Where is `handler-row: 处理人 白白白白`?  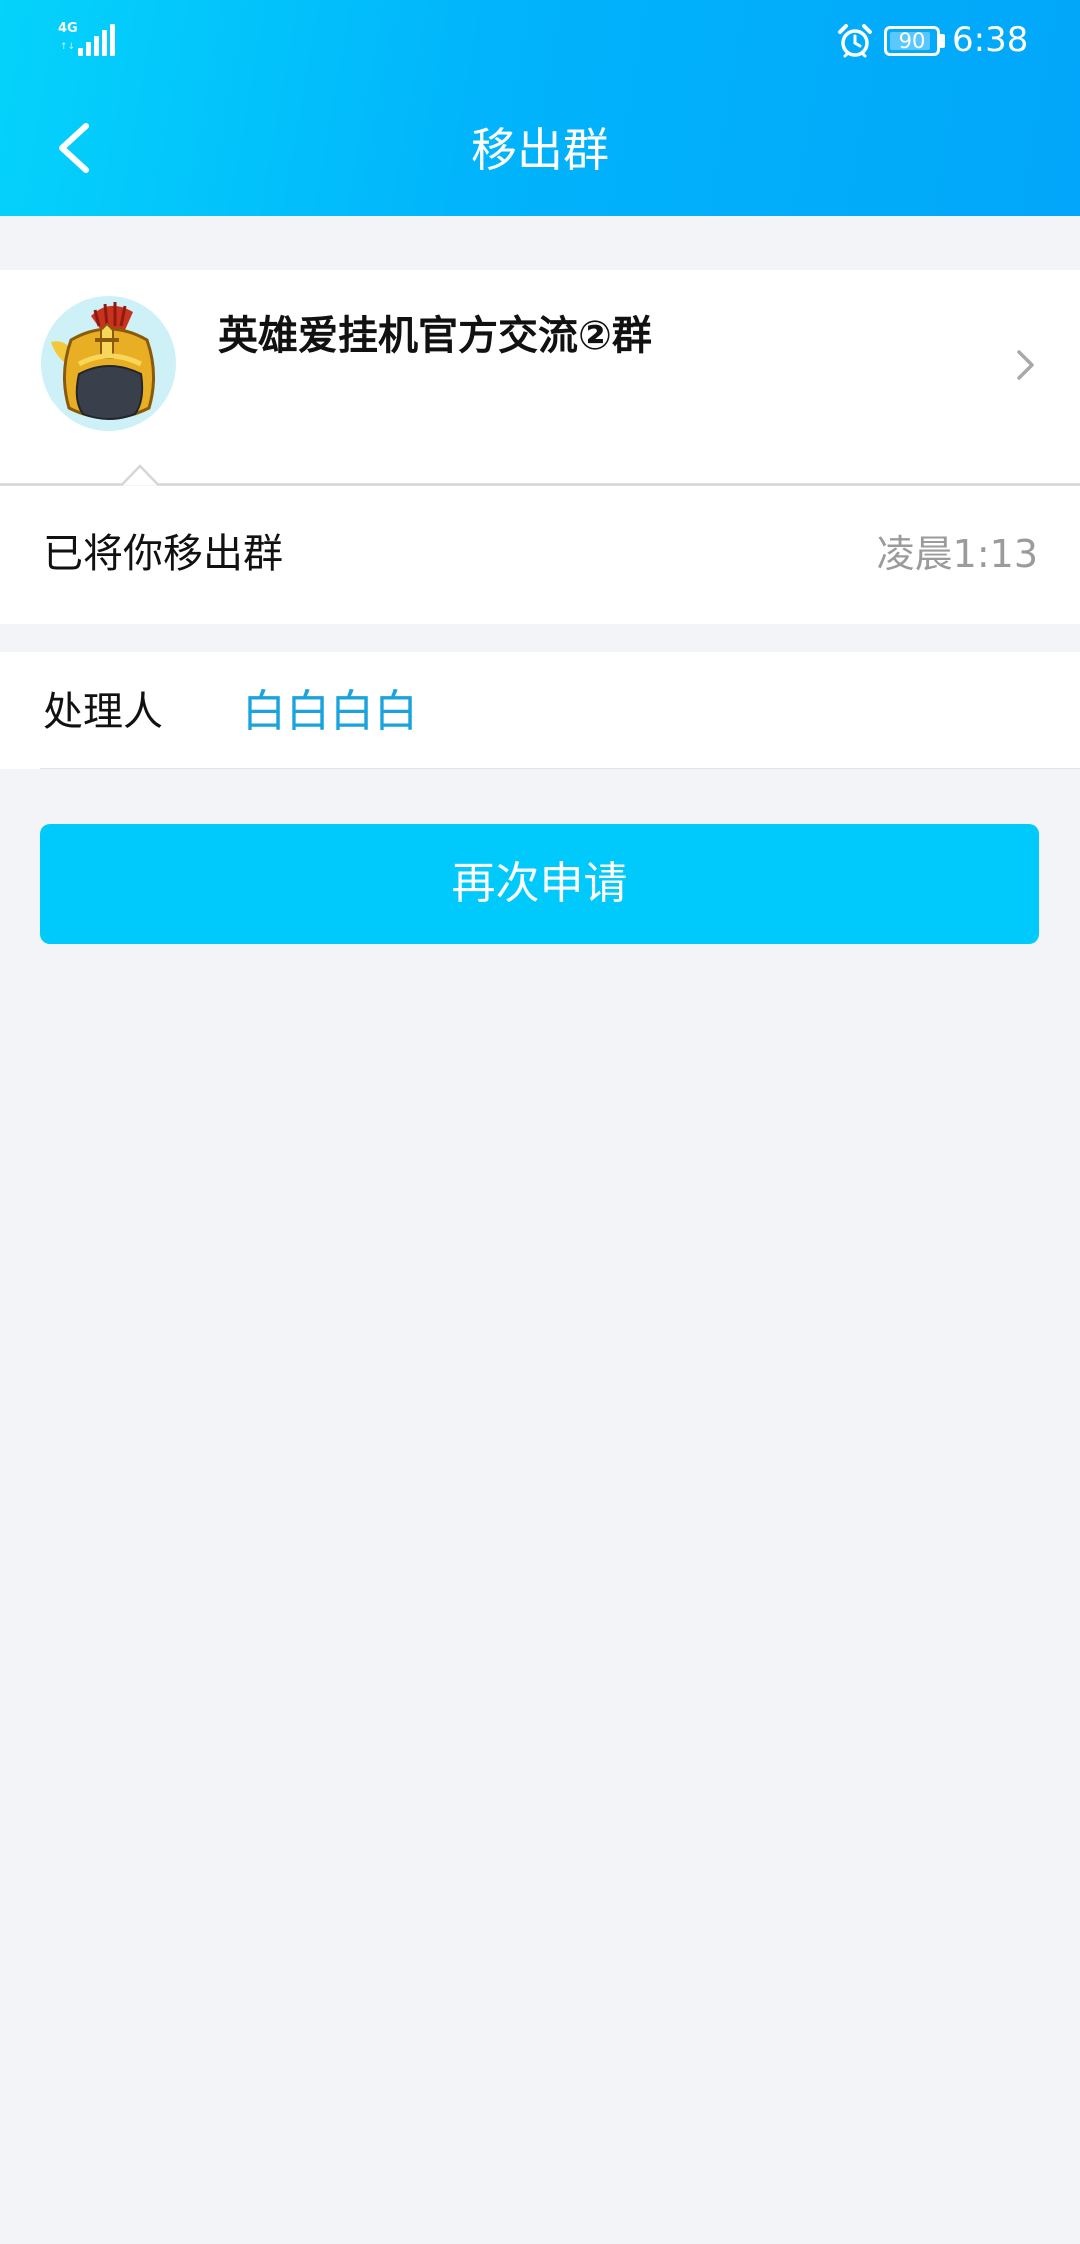
handler-row: 处理人 白白白白 is located at coordinates (540, 710).